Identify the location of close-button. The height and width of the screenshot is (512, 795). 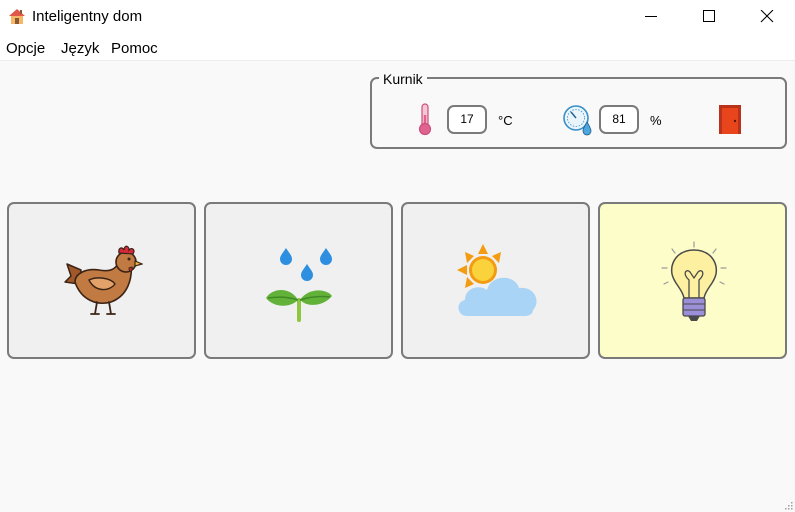
(766, 17).